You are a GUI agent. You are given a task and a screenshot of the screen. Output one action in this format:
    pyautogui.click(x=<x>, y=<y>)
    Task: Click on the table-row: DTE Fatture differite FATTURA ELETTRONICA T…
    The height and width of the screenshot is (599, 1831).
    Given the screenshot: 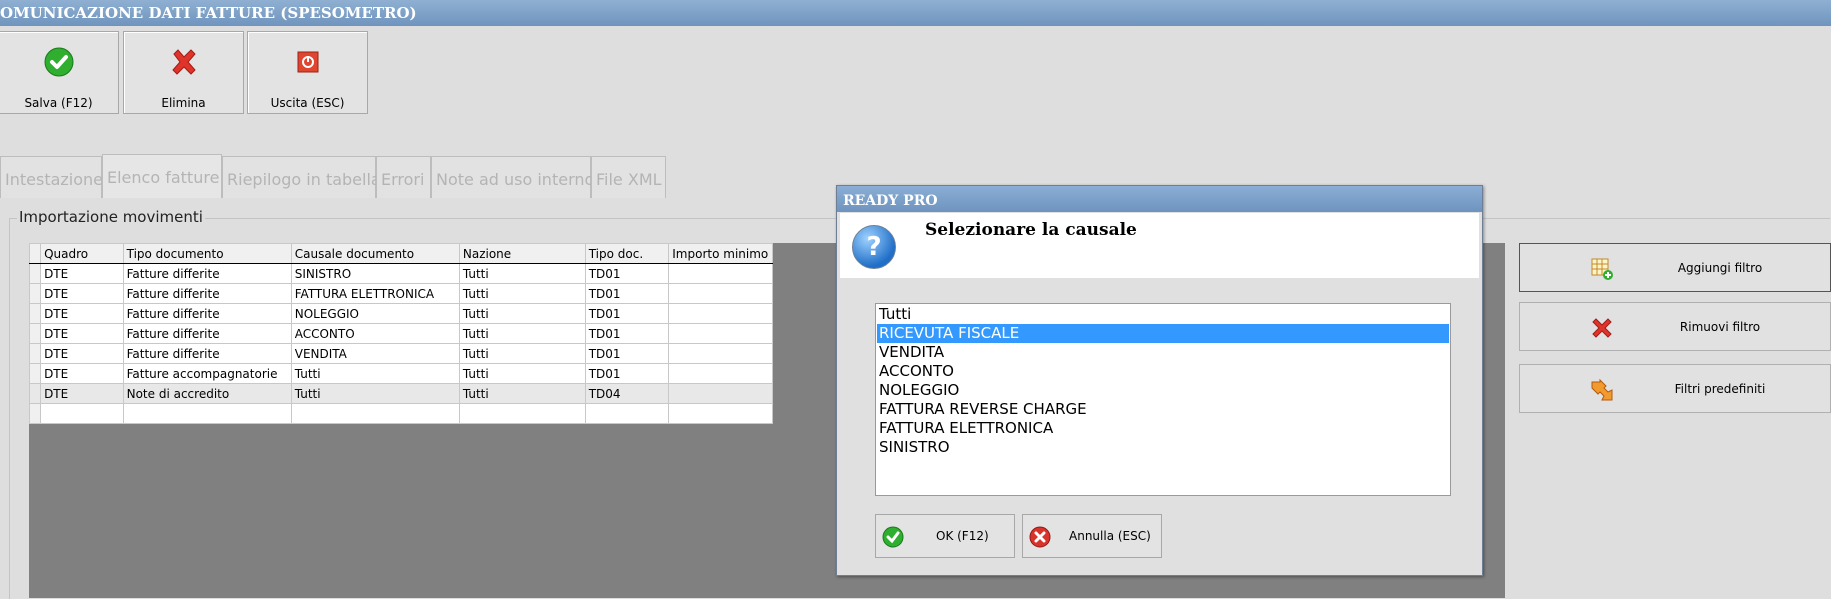 What is the action you would take?
    pyautogui.click(x=400, y=293)
    